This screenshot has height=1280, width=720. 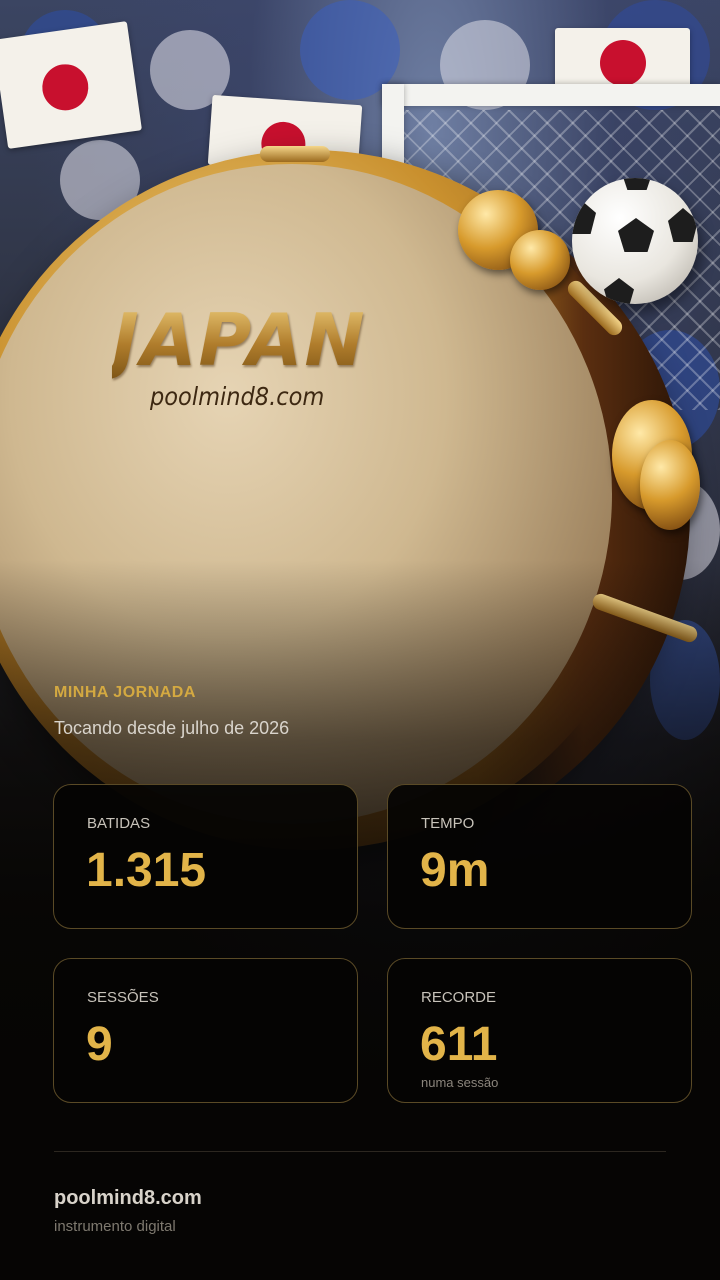 I want to click on footer-brand: poolmind8.com, so click(x=128, y=1198).